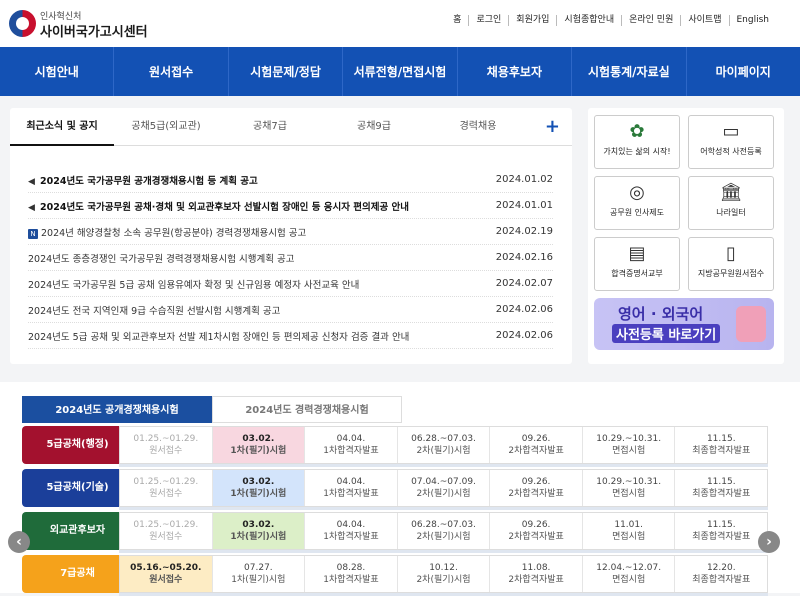 Image resolution: width=800 pixels, height=596 pixels. Describe the element at coordinates (57, 71) in the screenshot. I see `nav-exam-info: 시험안내` at that location.